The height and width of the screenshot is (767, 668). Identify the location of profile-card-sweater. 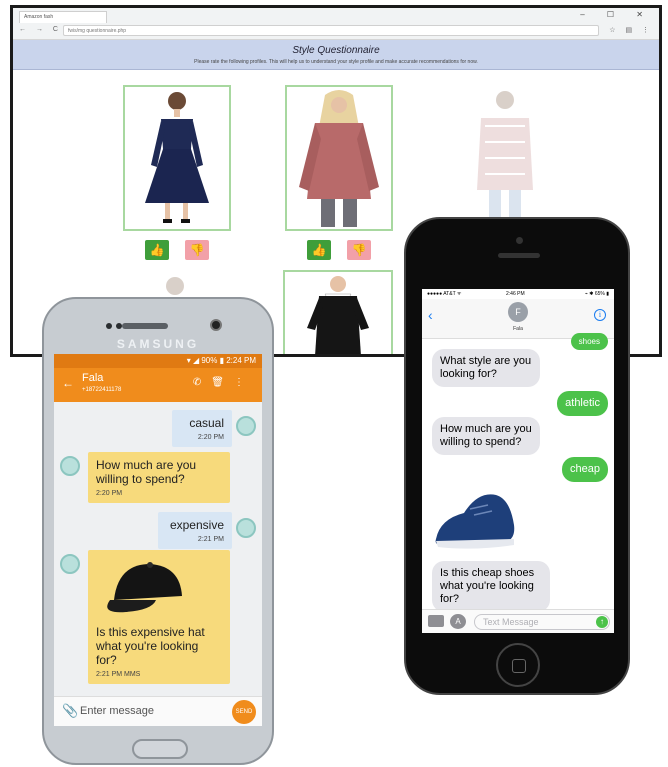
(339, 158).